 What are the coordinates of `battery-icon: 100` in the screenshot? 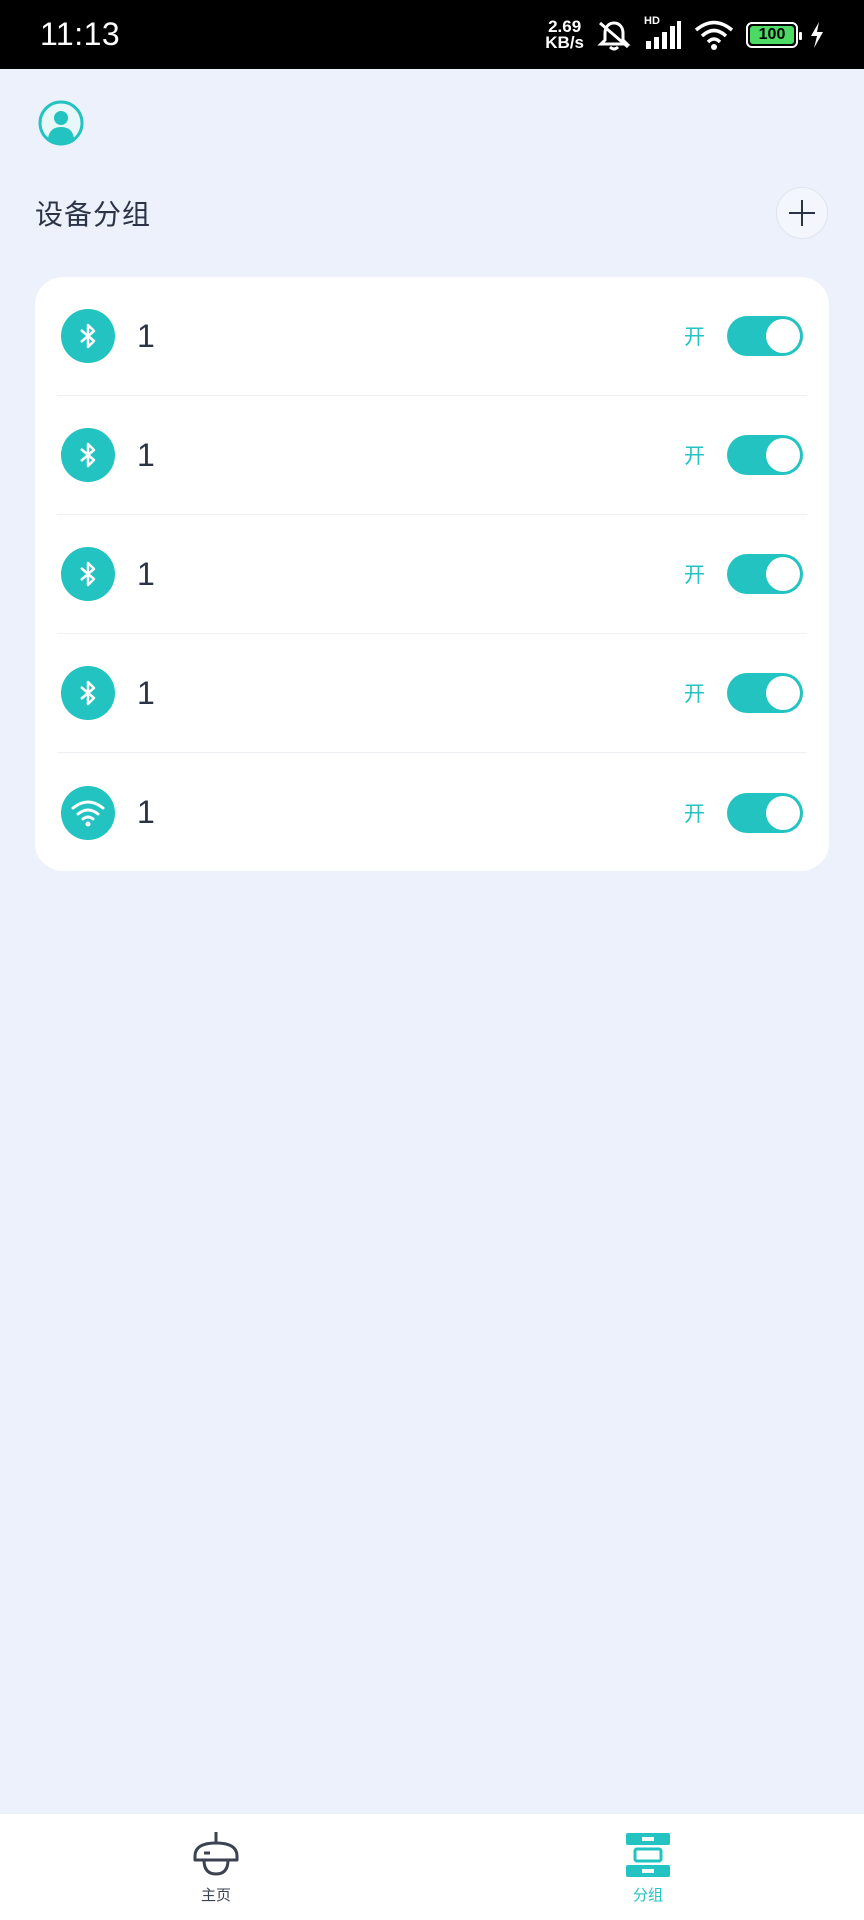 It's located at (774, 34).